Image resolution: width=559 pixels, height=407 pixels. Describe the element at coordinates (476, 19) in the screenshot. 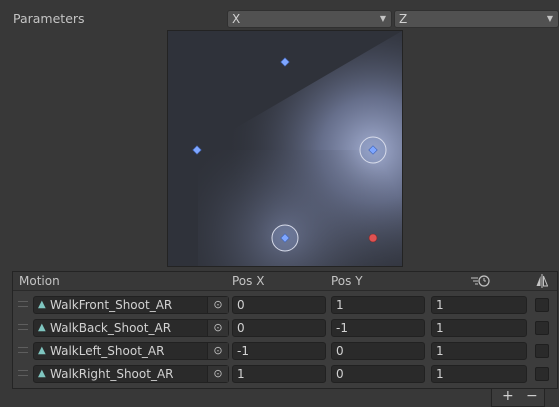

I see `param-y-dropdown: Z ▼` at that location.